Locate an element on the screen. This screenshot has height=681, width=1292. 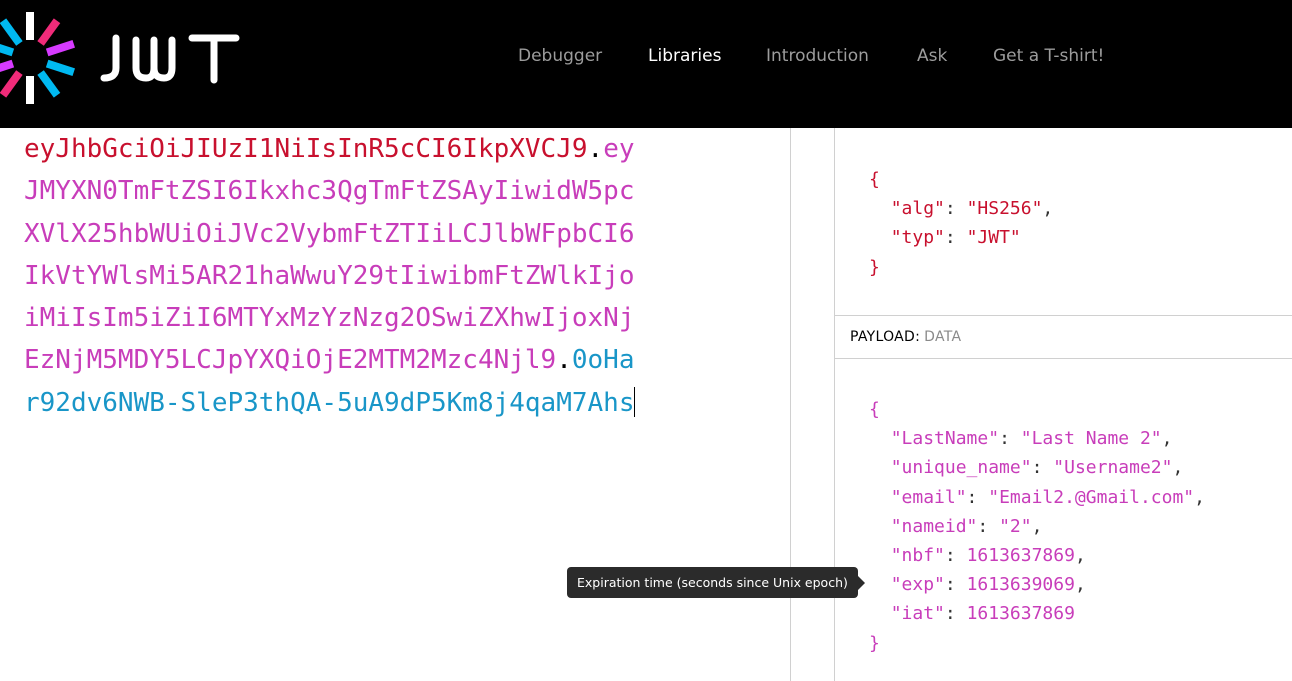
json-line: "unique_name": "Username2", is located at coordinates (1037, 467).